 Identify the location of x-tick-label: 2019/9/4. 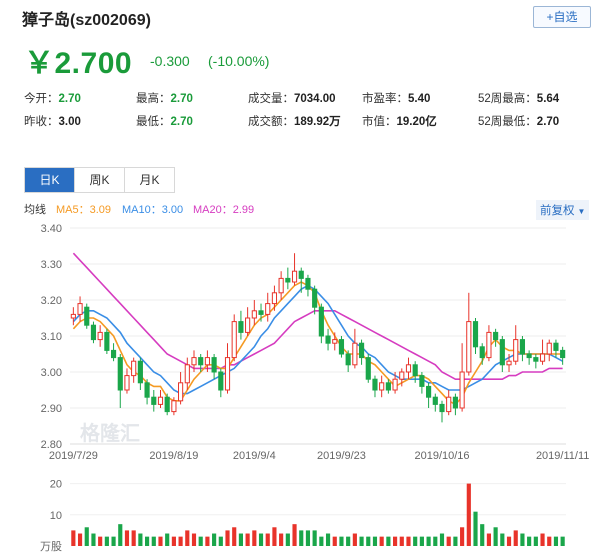
(254, 456).